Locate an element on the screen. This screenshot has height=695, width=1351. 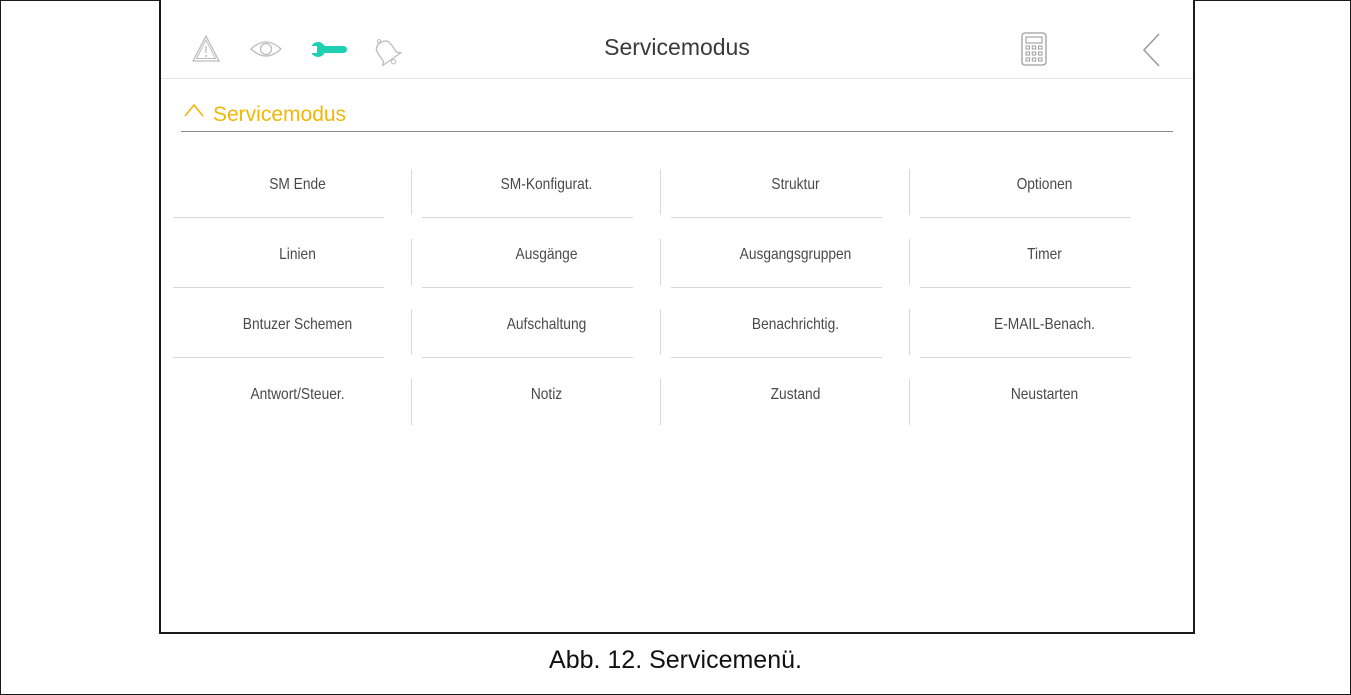
menu-item-zustand: Zustand is located at coordinates (795, 393).